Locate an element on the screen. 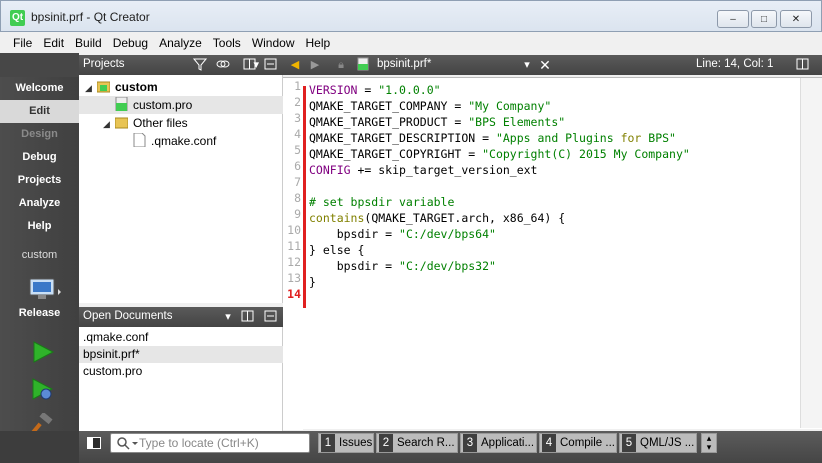  open-documents-header: Open Documents ▾ is located at coordinates (181, 317).